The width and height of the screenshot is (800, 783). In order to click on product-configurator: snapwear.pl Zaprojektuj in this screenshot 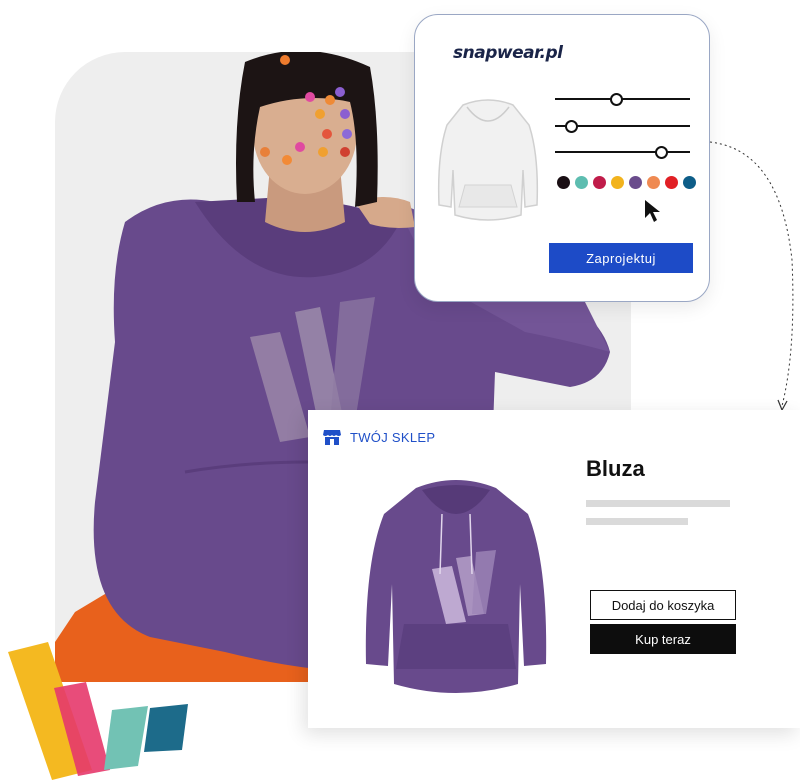, I will do `click(562, 158)`.